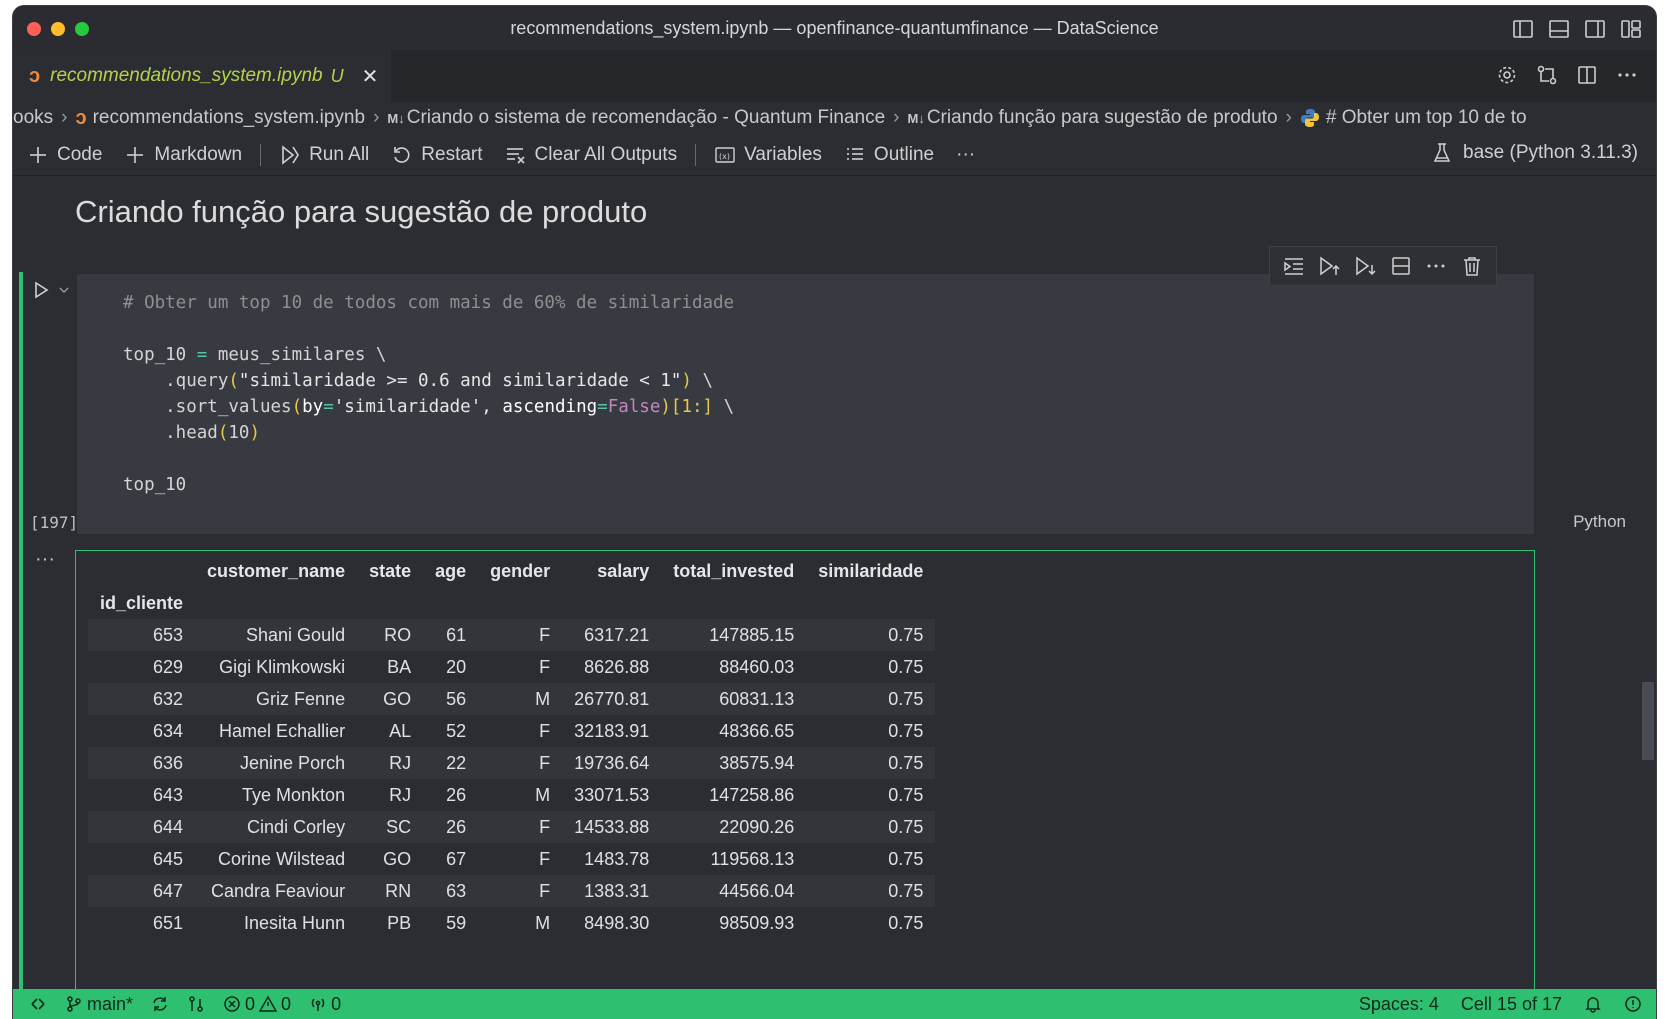 The height and width of the screenshot is (1019, 1667). What do you see at coordinates (155, 485) in the screenshot?
I see `code-token: top_10` at bounding box center [155, 485].